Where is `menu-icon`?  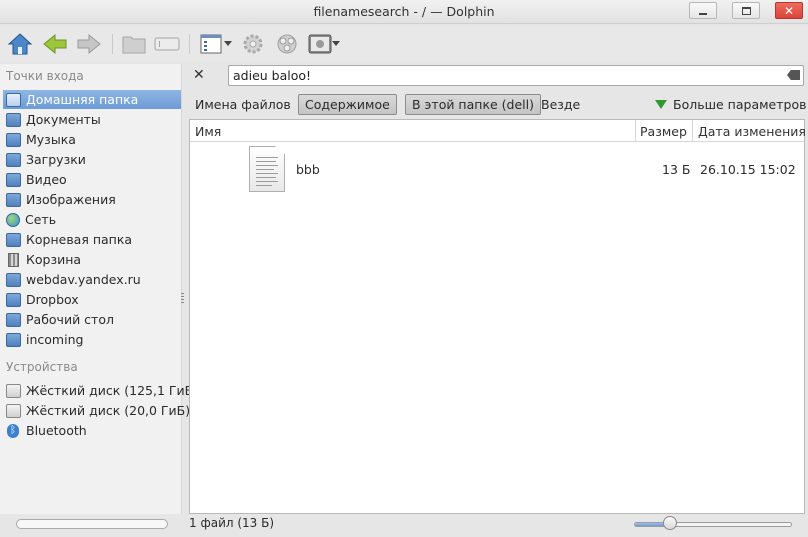
menu-icon is located at coordinates (320, 44).